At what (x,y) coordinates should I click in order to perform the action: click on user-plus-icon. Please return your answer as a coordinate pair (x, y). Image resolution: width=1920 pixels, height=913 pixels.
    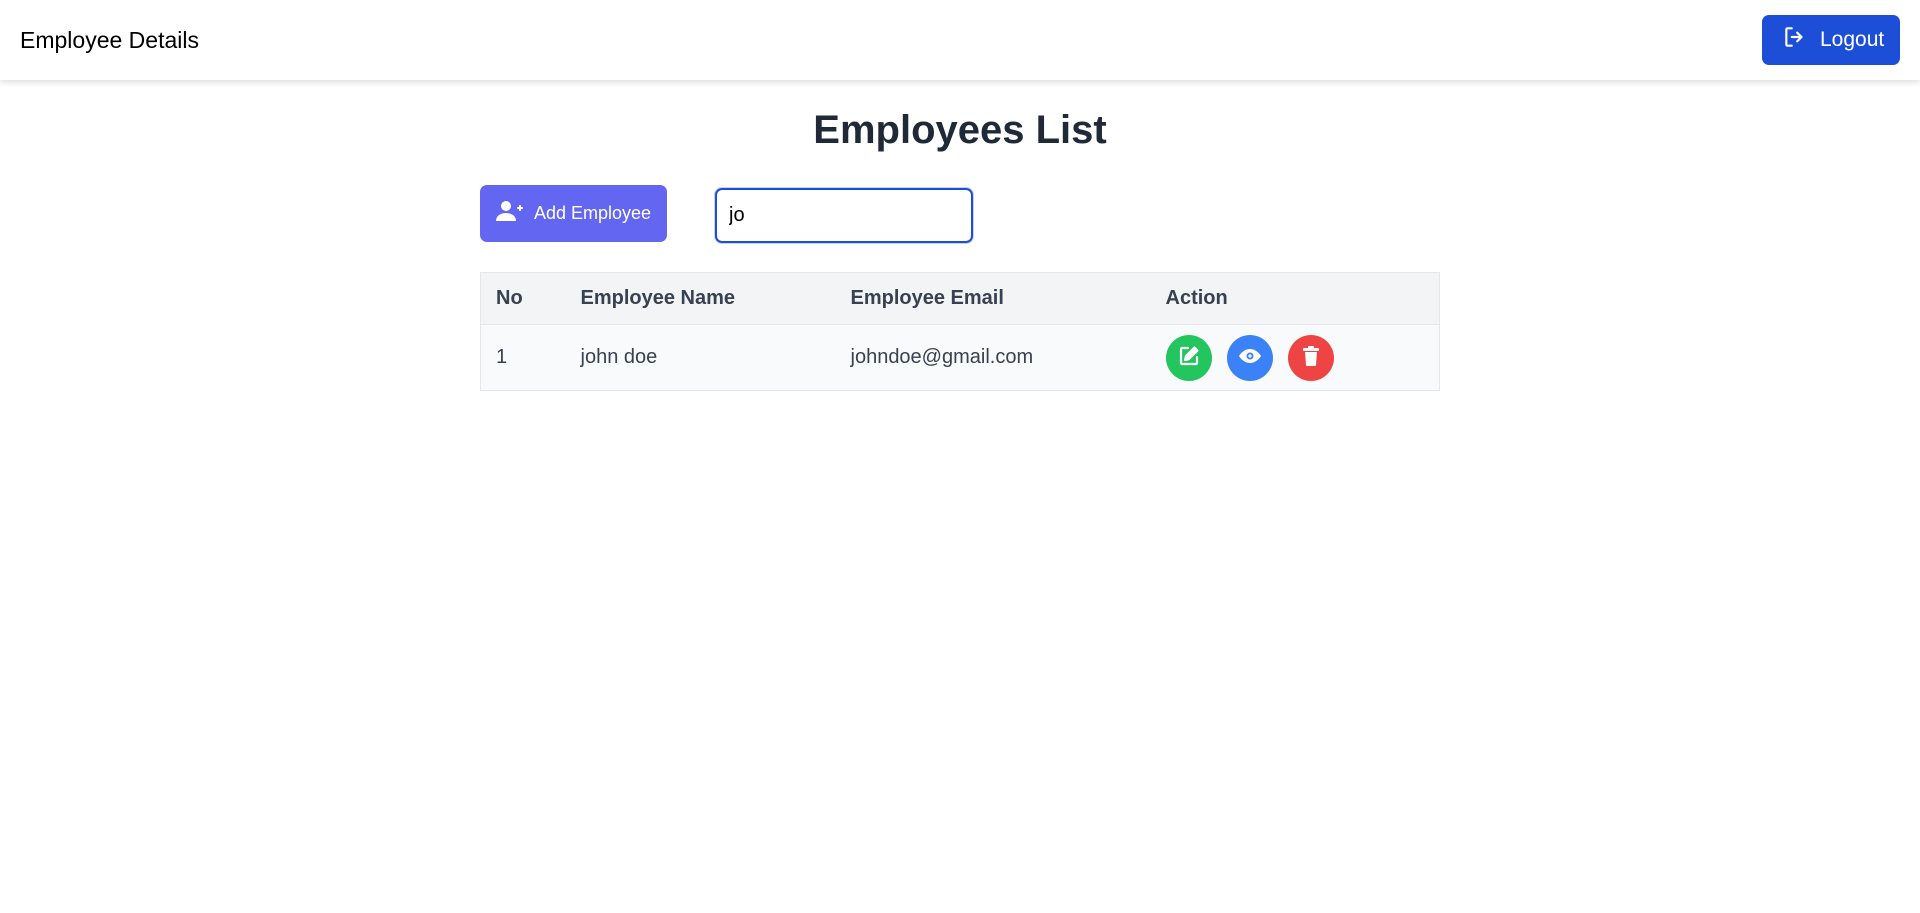
    Looking at the image, I should click on (509, 213).